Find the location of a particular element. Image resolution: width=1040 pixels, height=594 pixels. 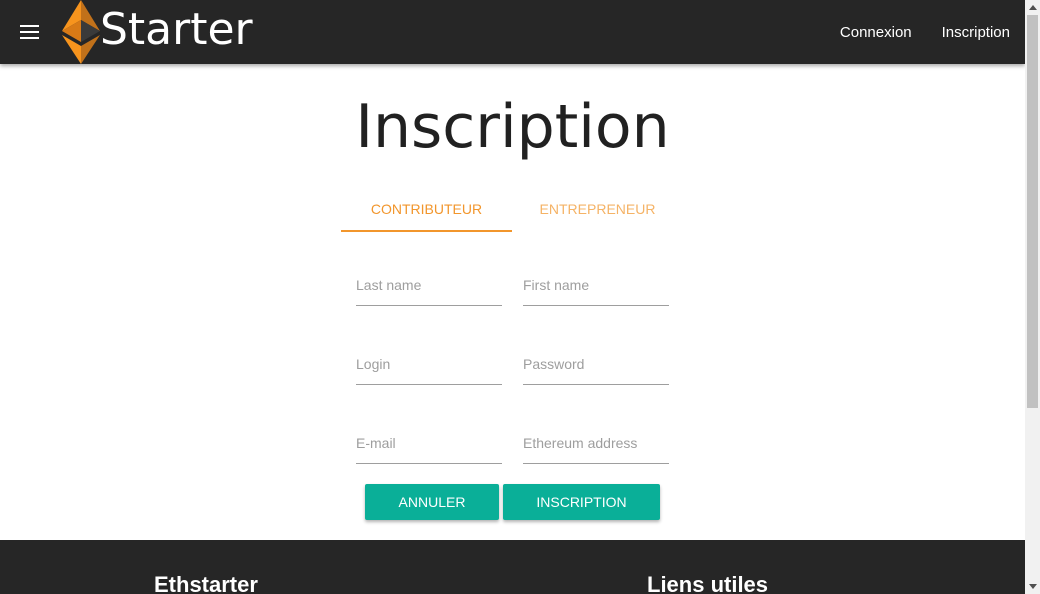

account-type-tabs: CONTRIBUTEUR ENTREPRENEUR is located at coordinates (512, 210).